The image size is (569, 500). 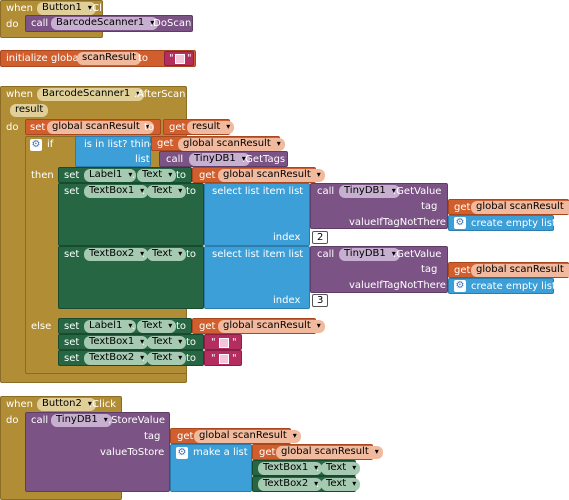 I want to click on getvalue-method-label: .GetValue, so click(x=417, y=191).